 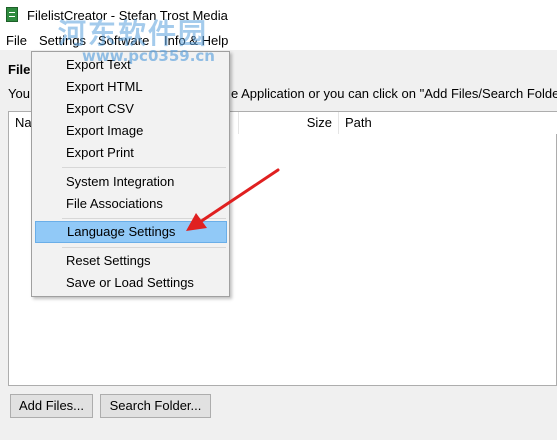 What do you see at coordinates (131, 204) in the screenshot?
I see `menu-item-file-associations: File Associations` at bounding box center [131, 204].